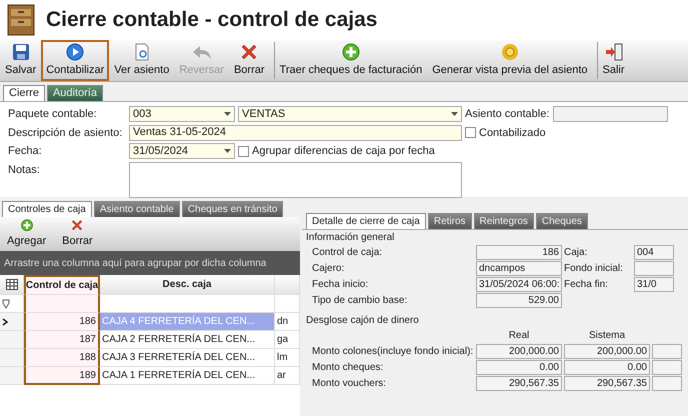 This screenshot has width=688, height=416. Describe the element at coordinates (392, 351) in the screenshot. I see `field-label: Monto colones(incluye fondo inicial):` at that location.